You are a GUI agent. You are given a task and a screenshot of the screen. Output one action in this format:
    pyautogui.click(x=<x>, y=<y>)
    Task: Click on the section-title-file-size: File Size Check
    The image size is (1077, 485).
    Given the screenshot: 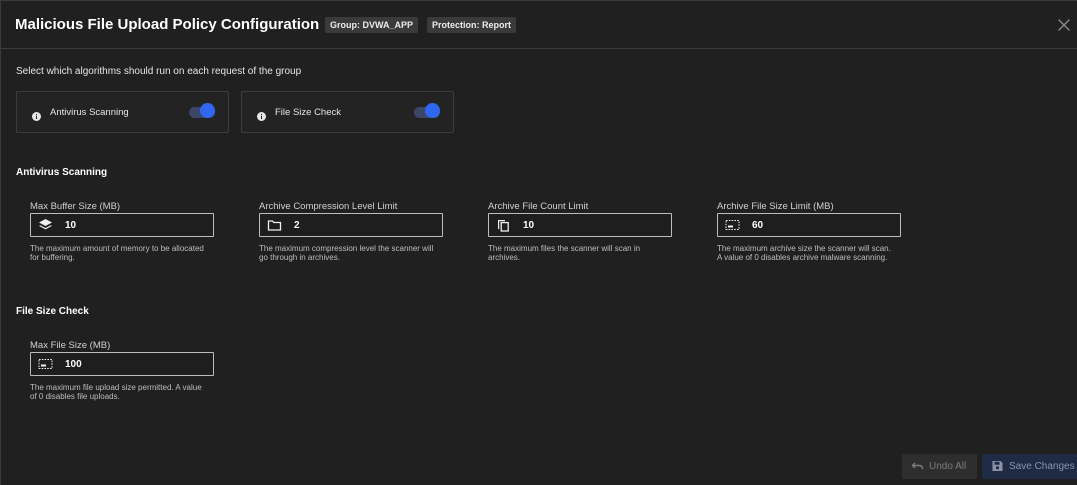 What is the action you would take?
    pyautogui.click(x=52, y=311)
    